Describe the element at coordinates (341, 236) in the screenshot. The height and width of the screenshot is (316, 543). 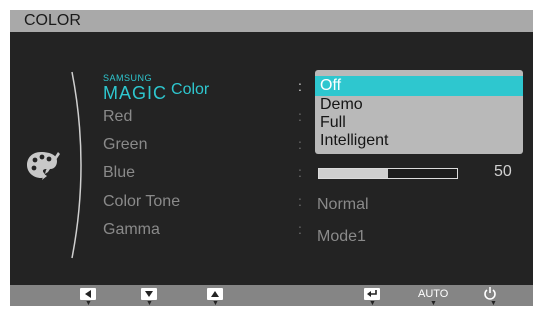
I see `gamma-value: Mode1` at that location.